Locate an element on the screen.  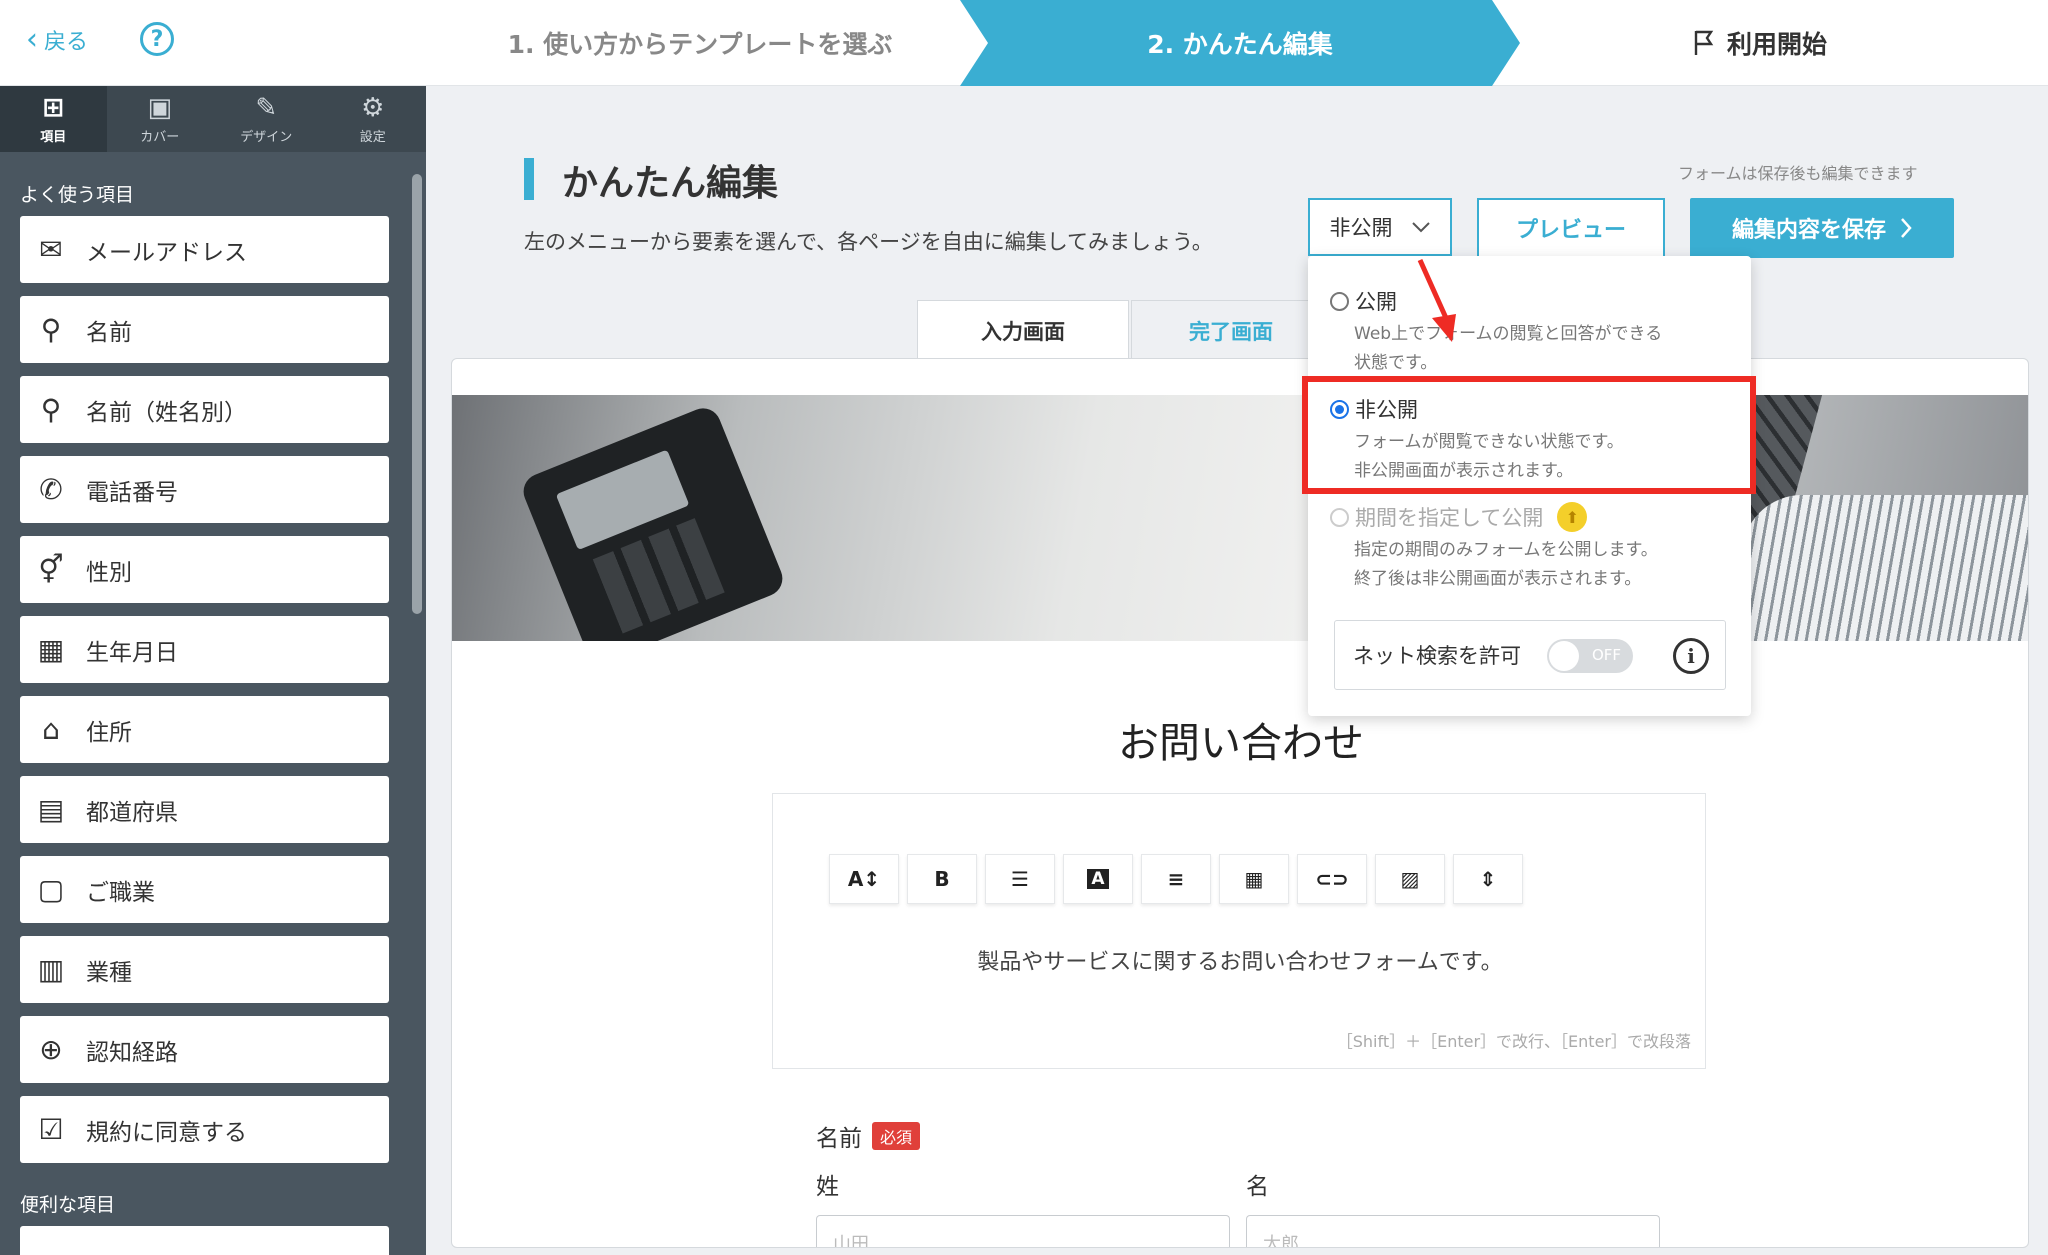
help-icon: ? is located at coordinates (157, 39).